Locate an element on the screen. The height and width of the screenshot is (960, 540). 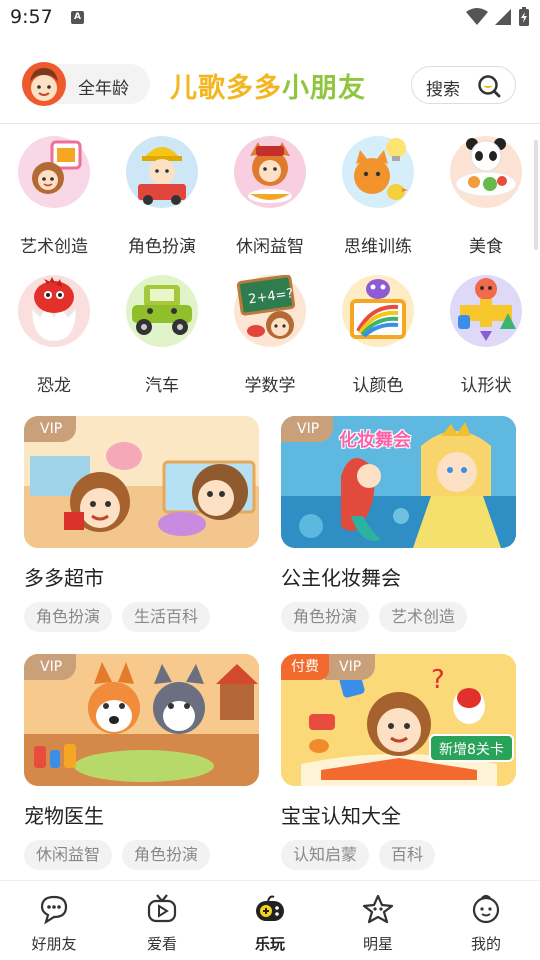
category-math: 2+4=? 学数学 is located at coordinates (270, 335).